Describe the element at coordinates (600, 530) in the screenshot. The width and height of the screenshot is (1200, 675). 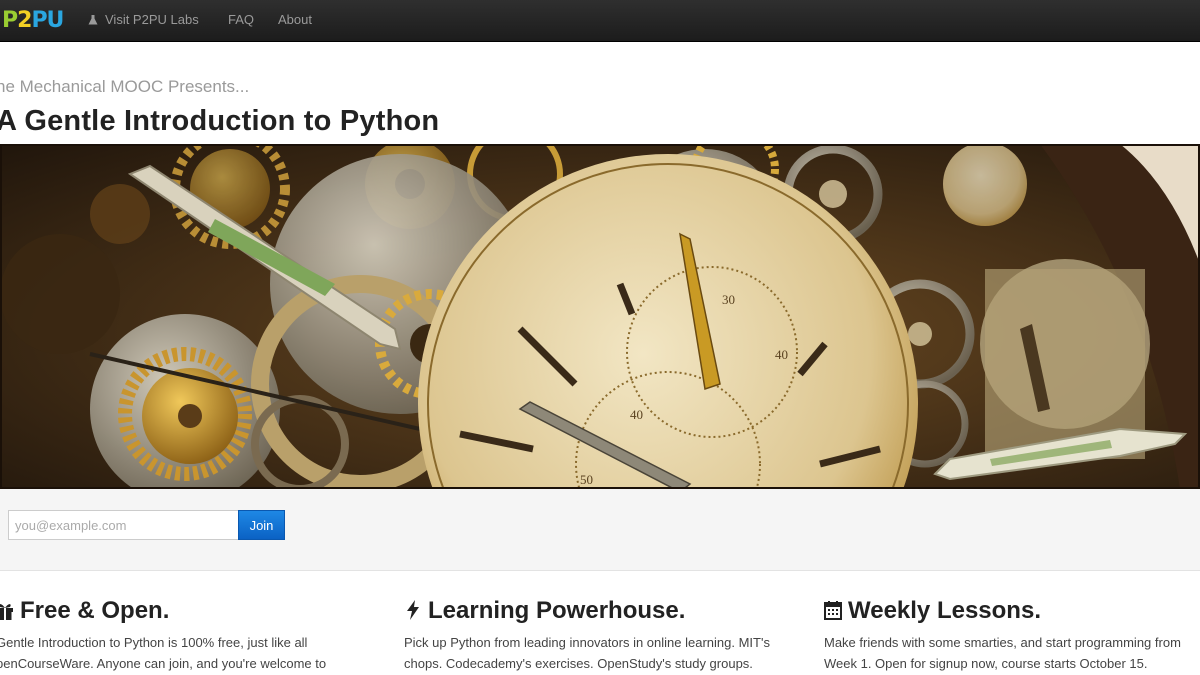
I see `signup-bar: Join` at that location.